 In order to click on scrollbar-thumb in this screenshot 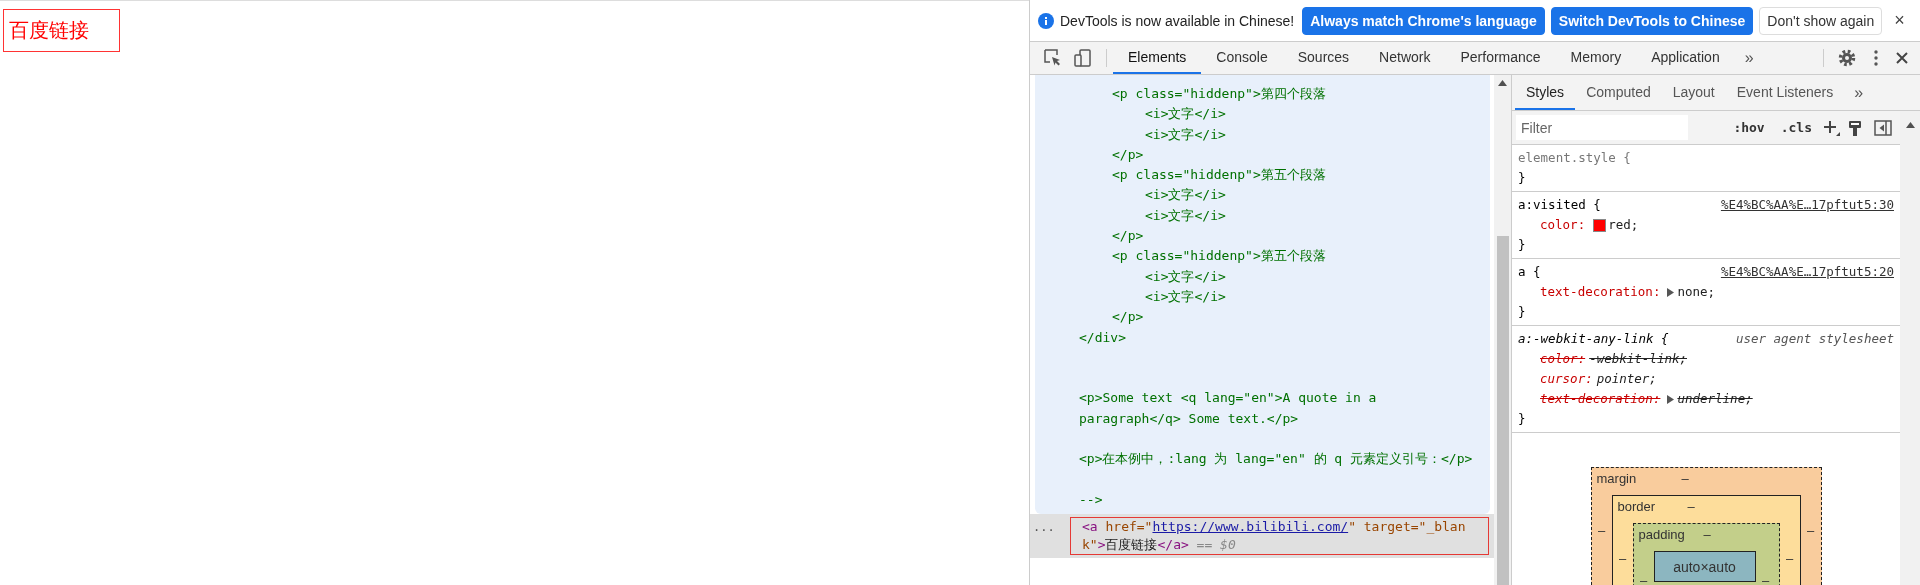, I will do `click(1502, 410)`.